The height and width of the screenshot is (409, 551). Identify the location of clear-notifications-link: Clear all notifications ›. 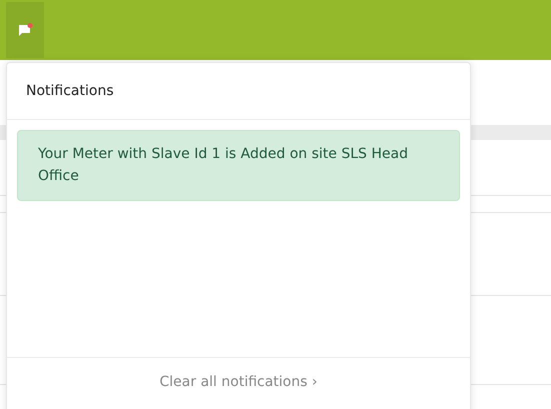
(239, 384).